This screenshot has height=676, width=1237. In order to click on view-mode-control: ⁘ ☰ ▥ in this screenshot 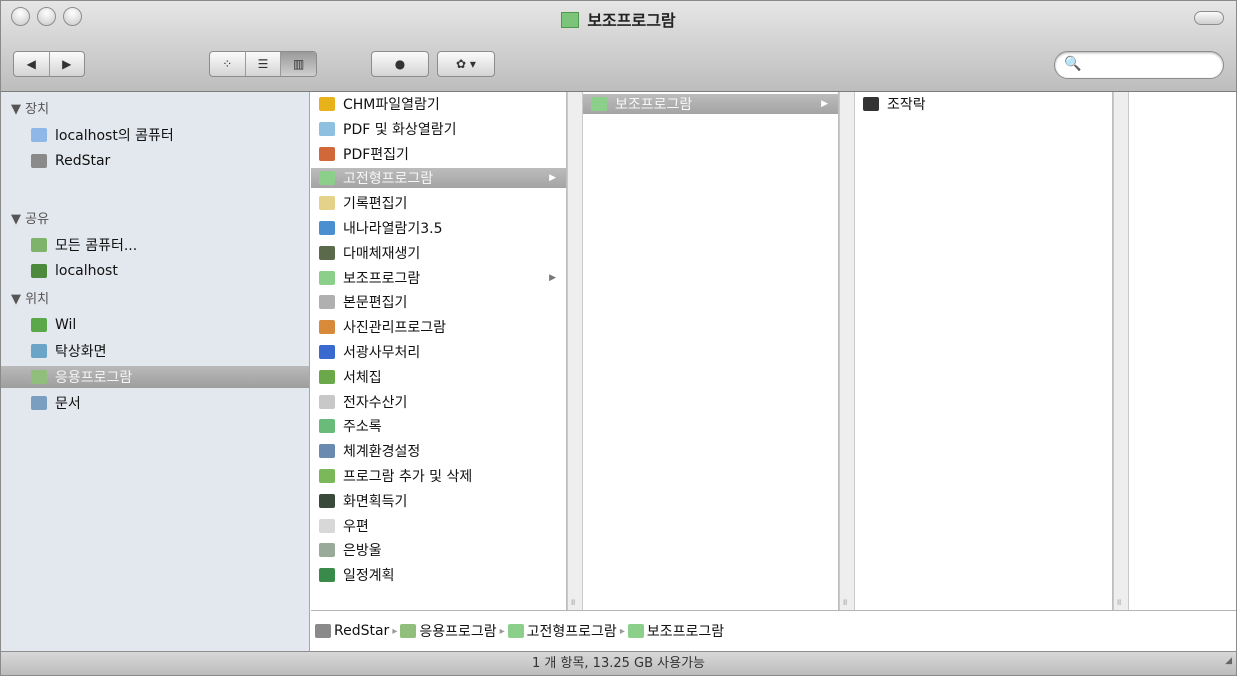, I will do `click(263, 64)`.